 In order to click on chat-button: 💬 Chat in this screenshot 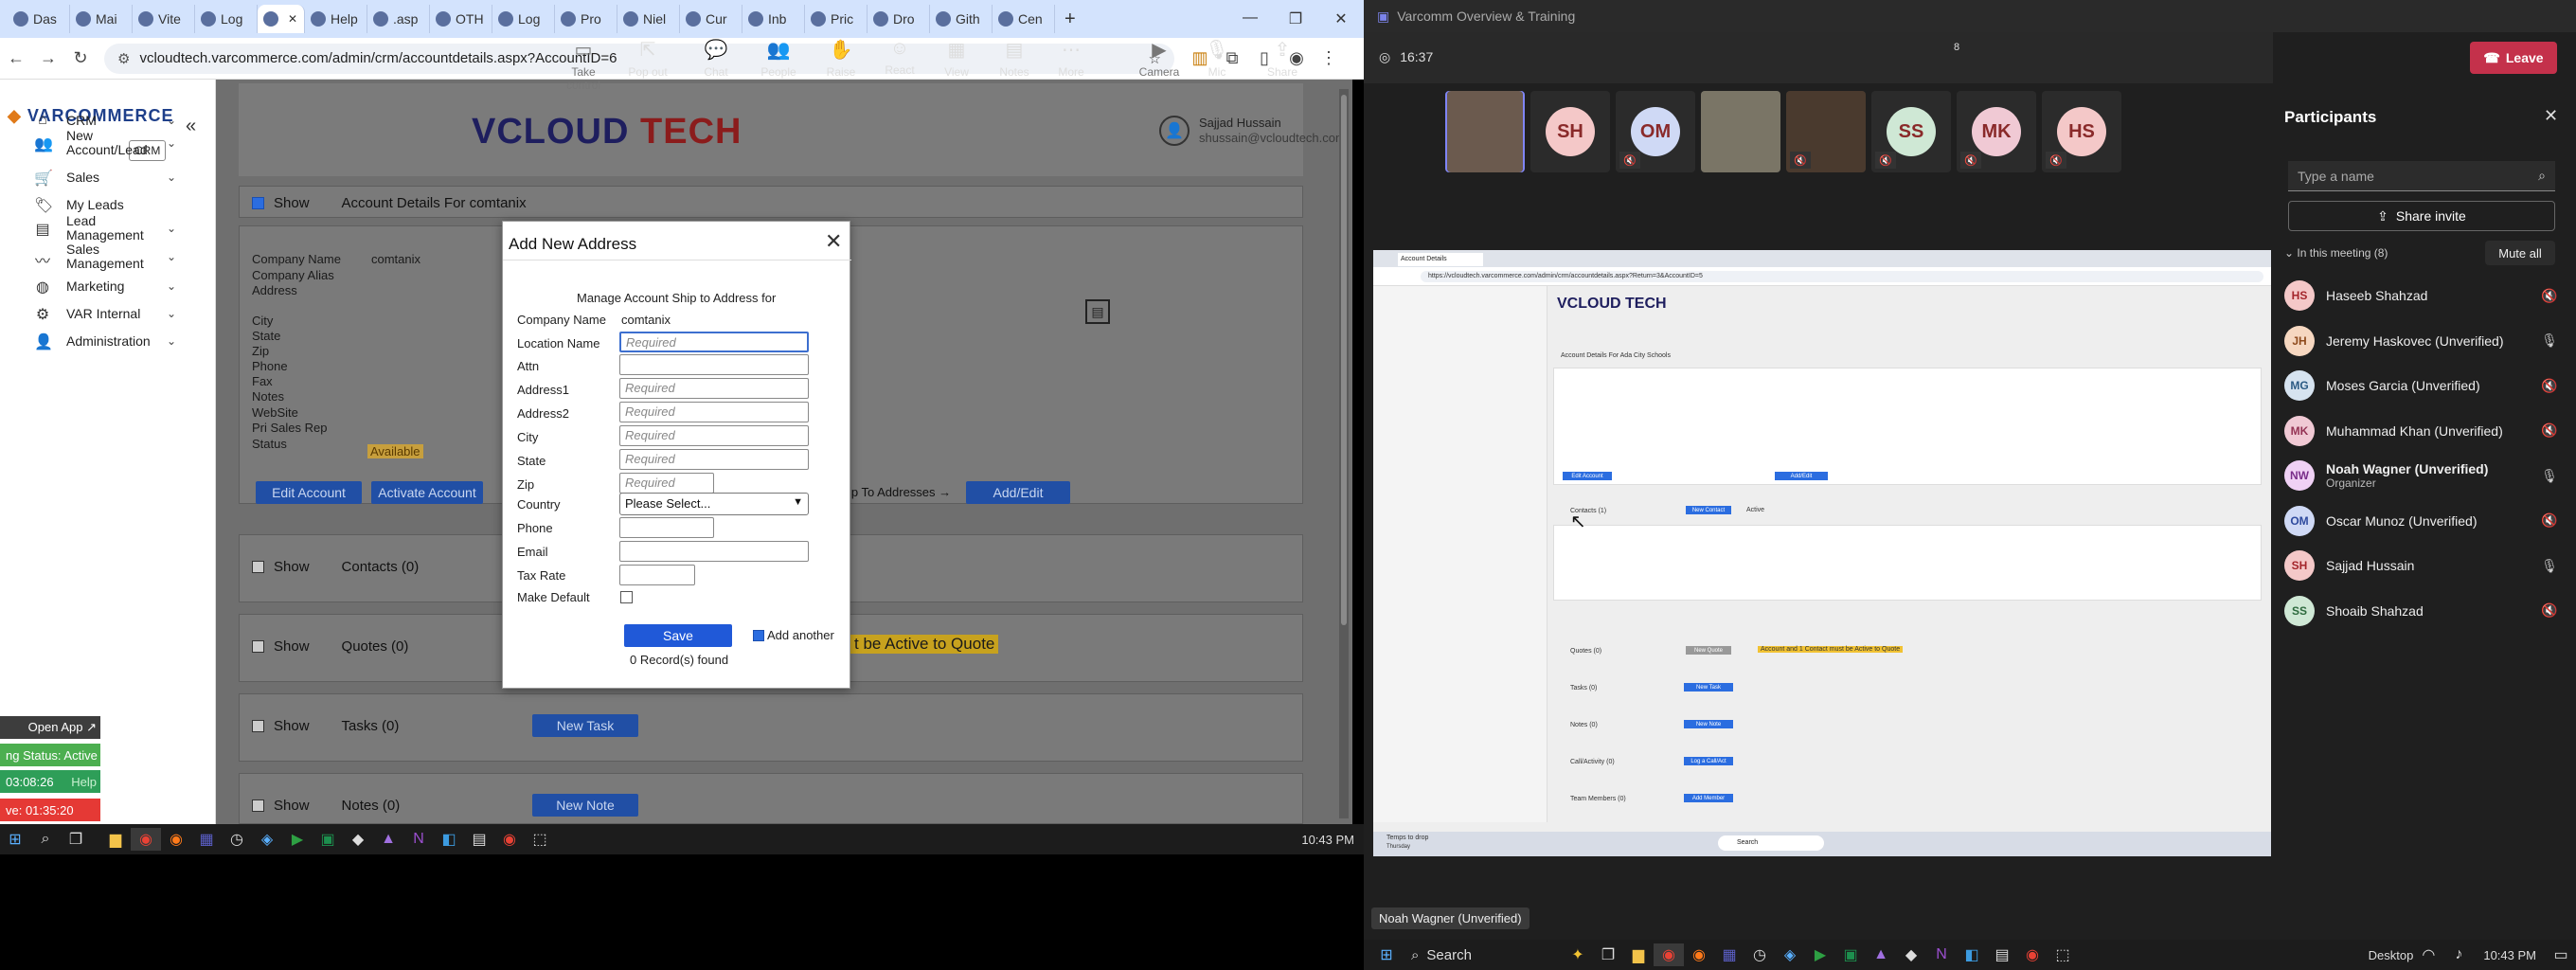, I will do `click(716, 58)`.